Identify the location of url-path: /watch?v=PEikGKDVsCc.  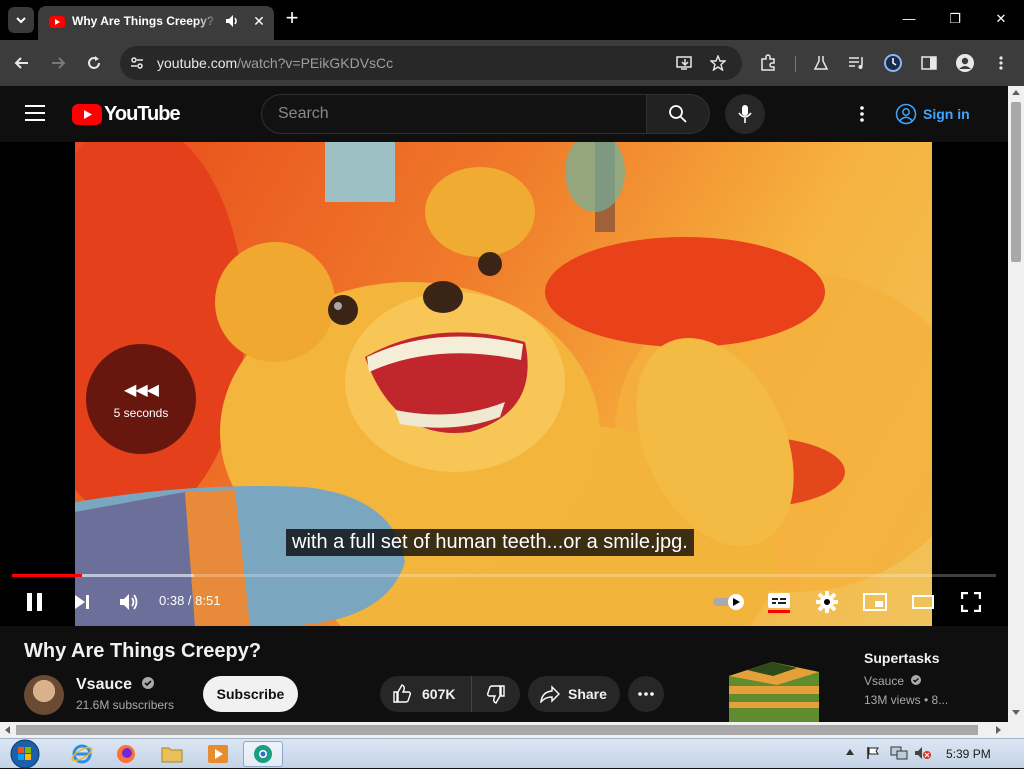
(315, 63).